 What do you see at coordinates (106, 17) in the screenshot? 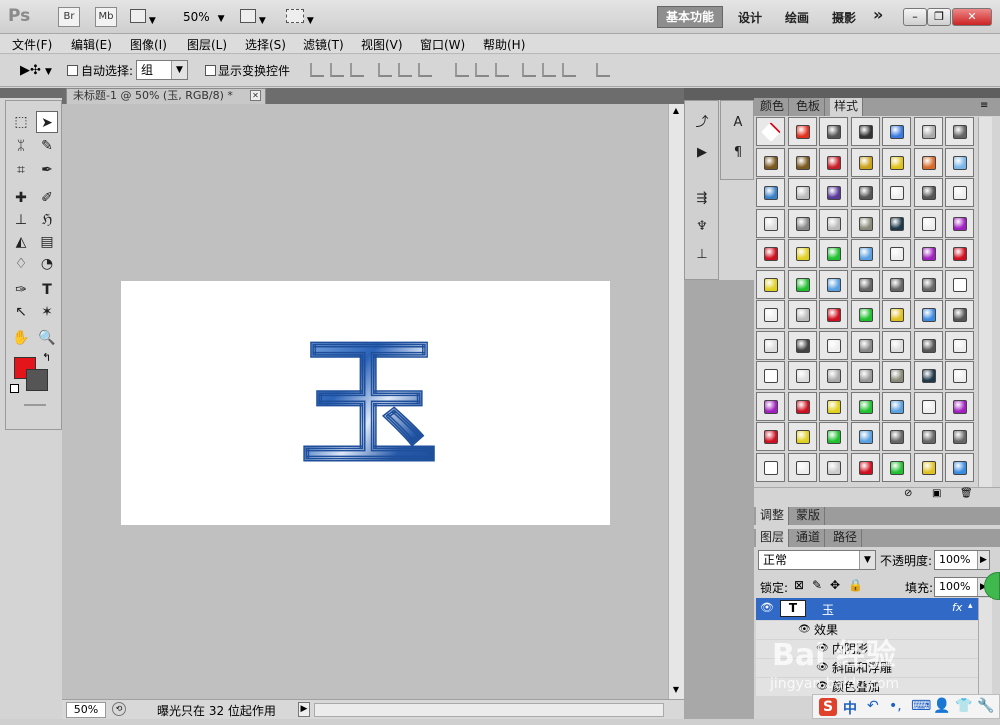
I see `mini-bridge-button: Mb` at bounding box center [106, 17].